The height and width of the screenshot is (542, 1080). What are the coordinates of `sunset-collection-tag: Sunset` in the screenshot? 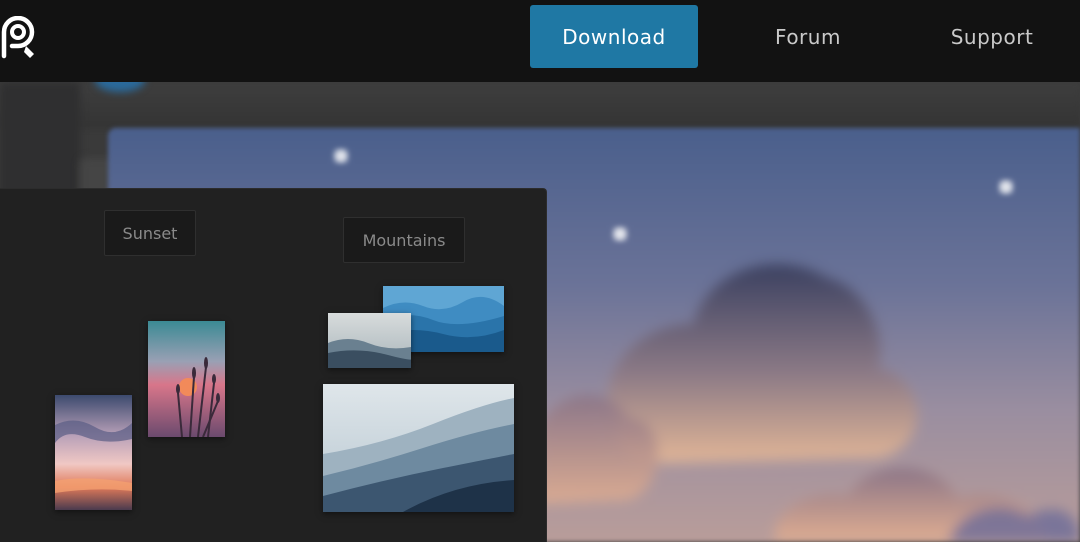 It's located at (150, 233).